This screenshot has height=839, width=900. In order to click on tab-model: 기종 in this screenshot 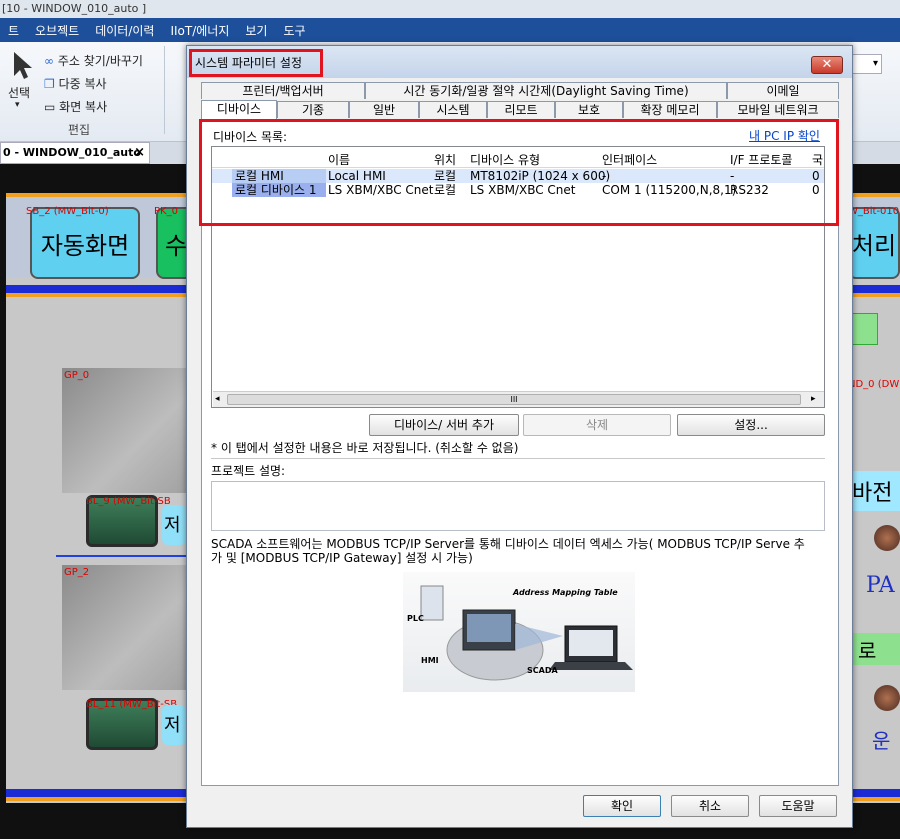, I will do `click(313, 109)`.